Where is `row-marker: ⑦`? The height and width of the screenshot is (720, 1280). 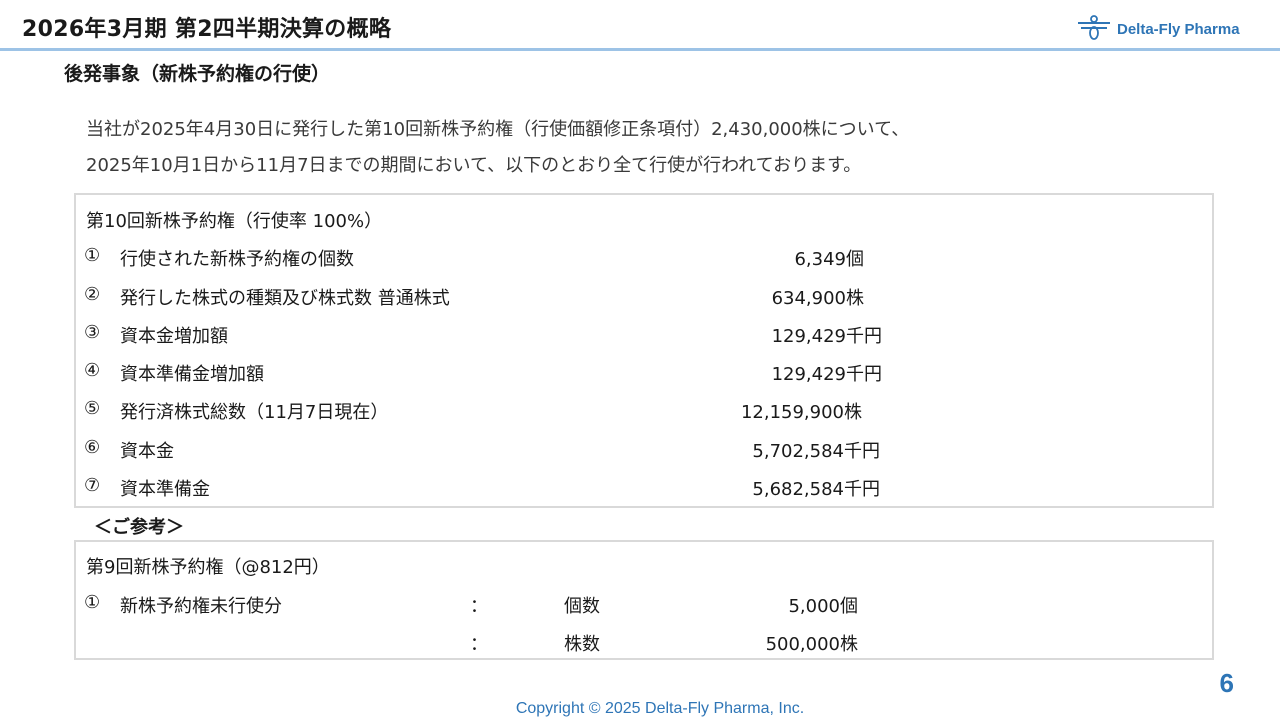
row-marker: ⑦ is located at coordinates (92, 485).